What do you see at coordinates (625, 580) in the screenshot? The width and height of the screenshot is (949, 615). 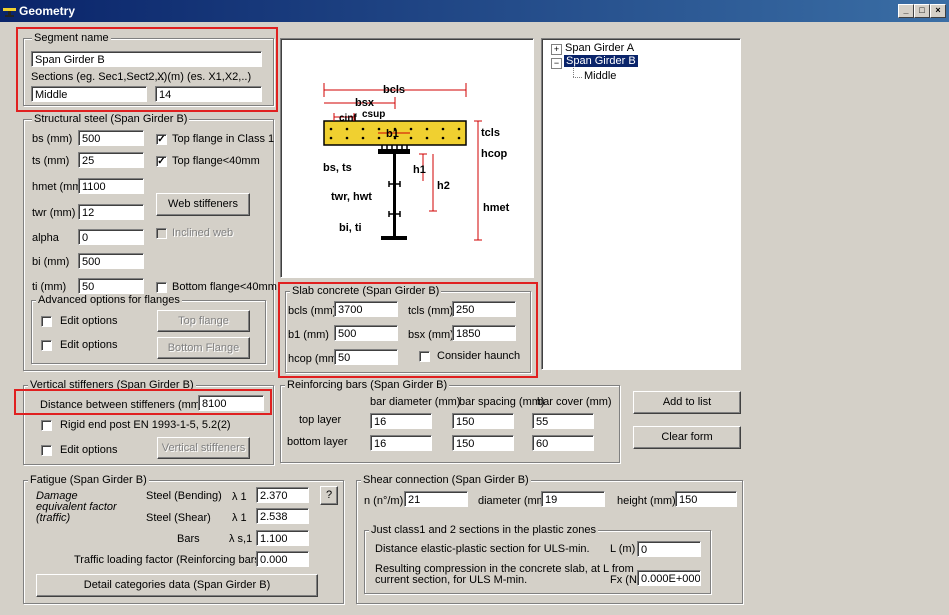 I see `fx-label: Fx (N)` at bounding box center [625, 580].